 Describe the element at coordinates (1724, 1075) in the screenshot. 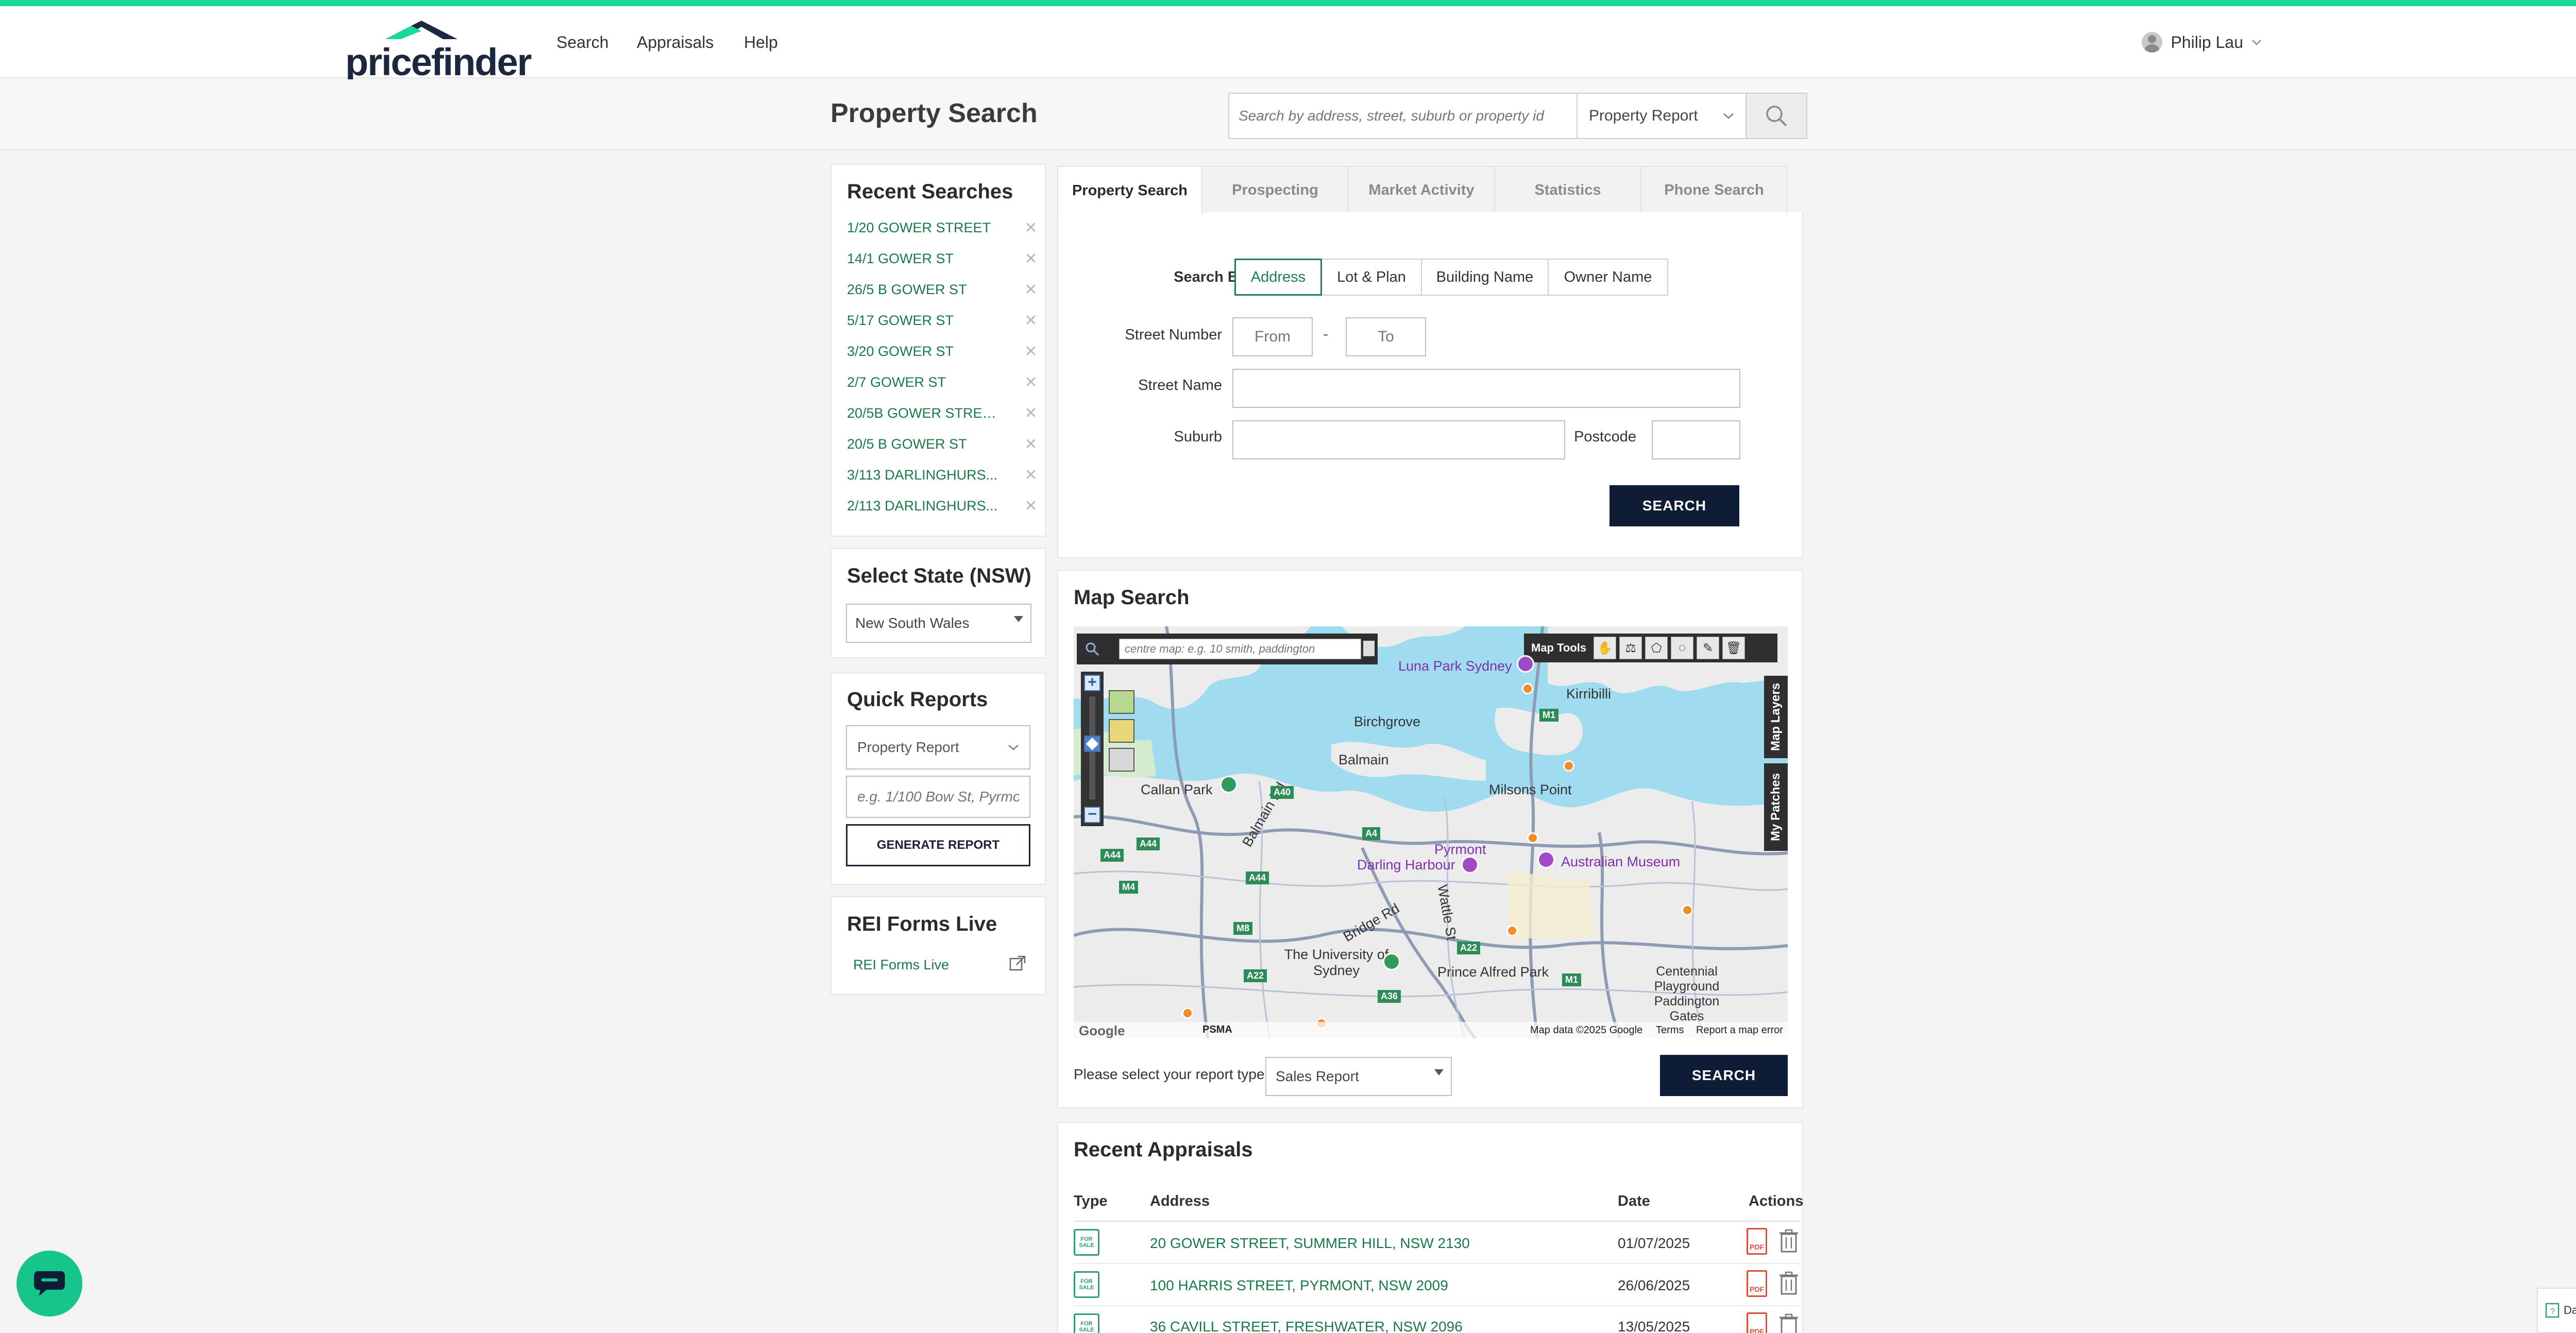

I see `map-search-button: SEARCH` at that location.